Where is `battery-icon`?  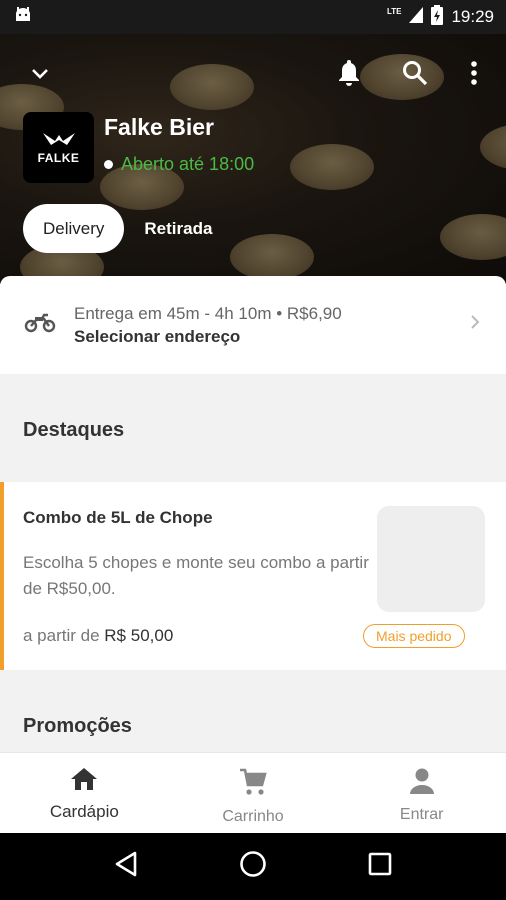
battery-icon is located at coordinates (437, 17).